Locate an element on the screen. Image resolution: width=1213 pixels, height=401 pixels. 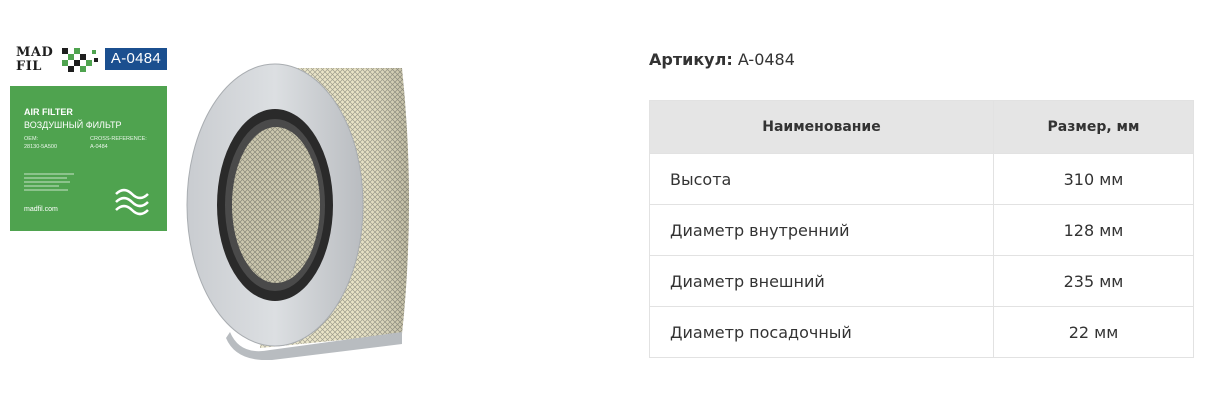
header-name: Наименование is located at coordinates (821, 127).